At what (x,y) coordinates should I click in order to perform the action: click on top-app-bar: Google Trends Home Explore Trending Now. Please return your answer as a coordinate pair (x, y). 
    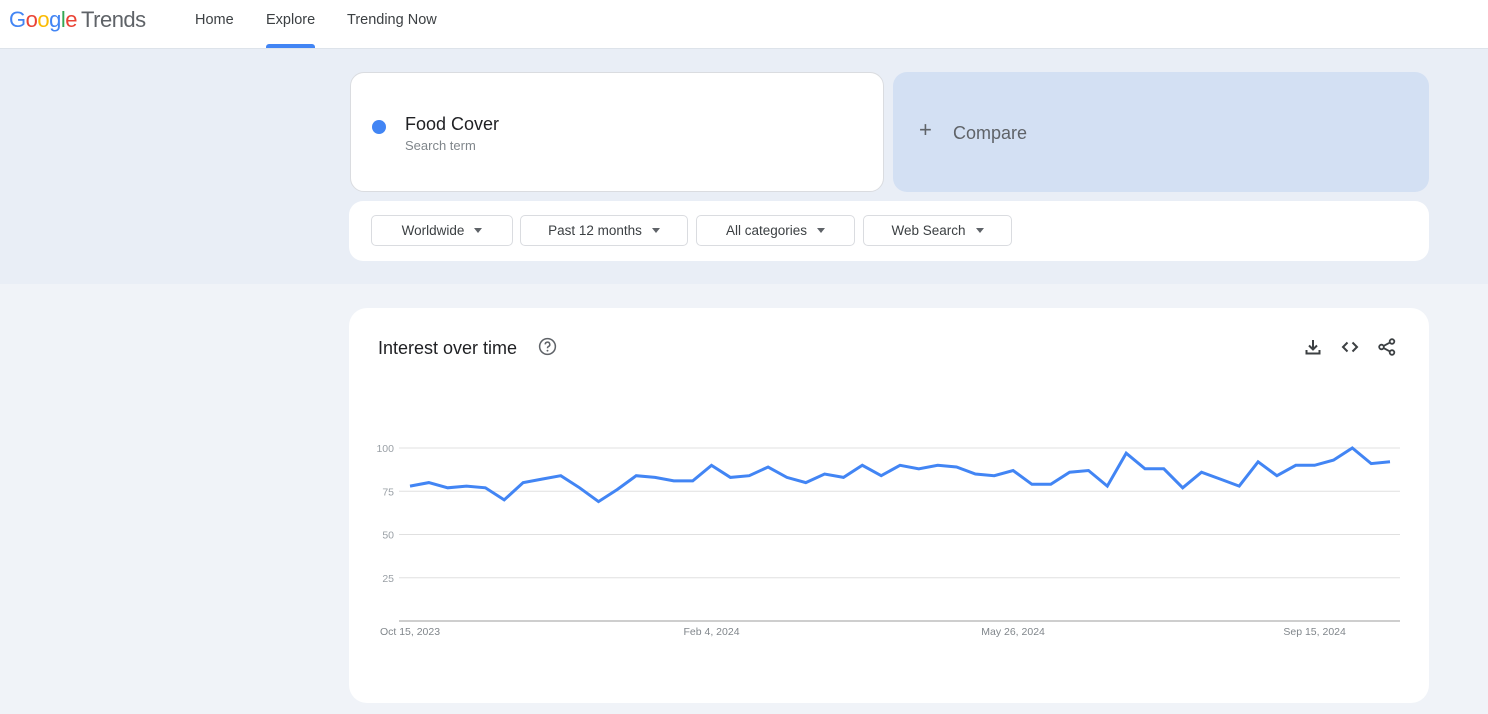
    Looking at the image, I should click on (744, 24).